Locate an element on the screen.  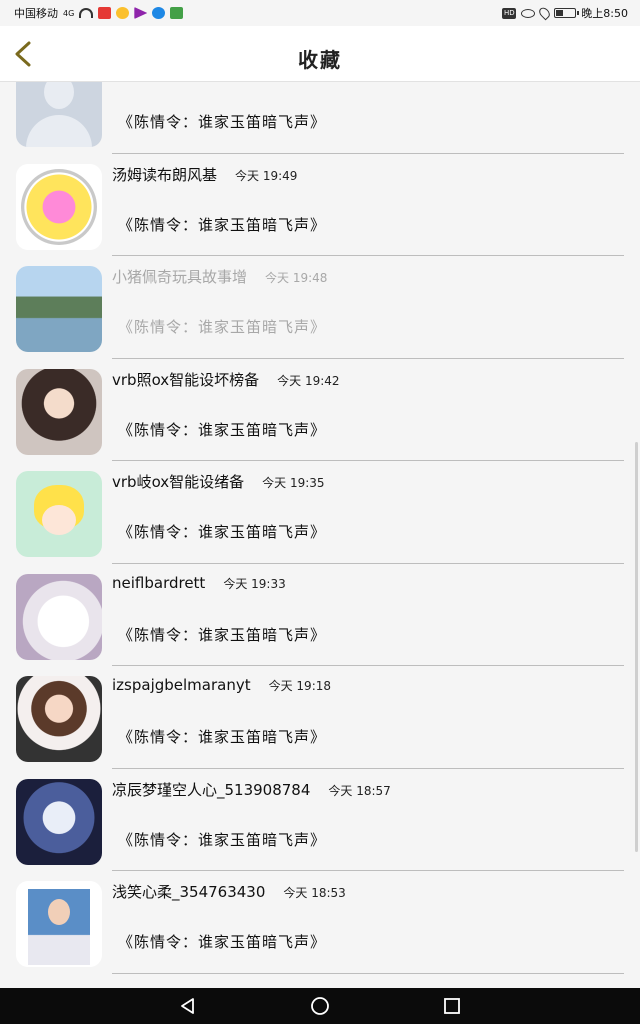
chevron-left-icon is located at coordinates (23, 54).